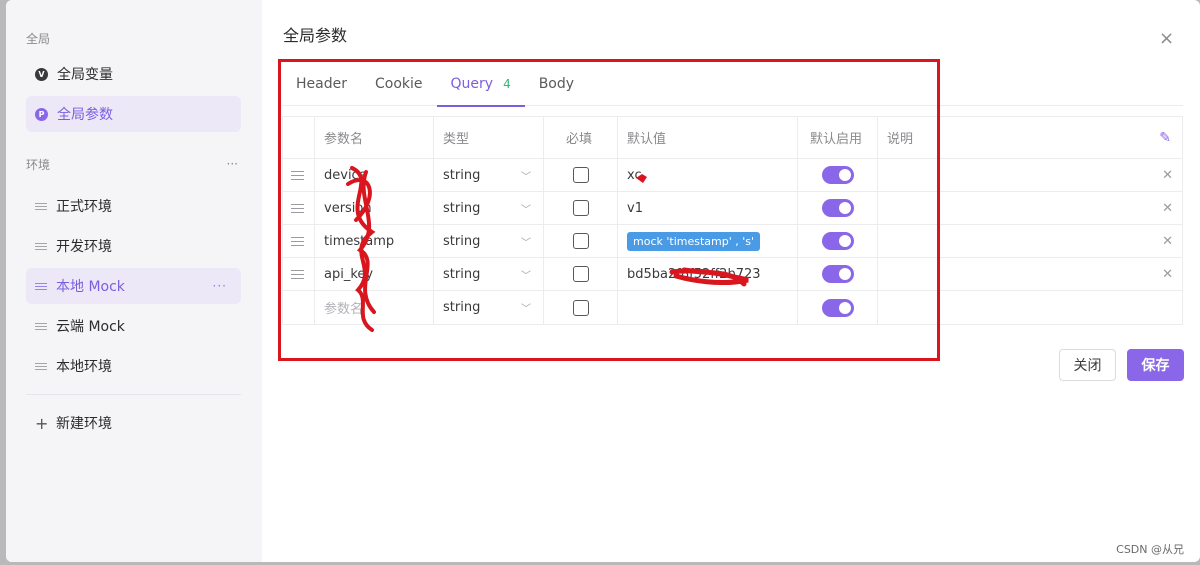 Image resolution: width=1200 pixels, height=565 pixels. Describe the element at coordinates (220, 286) in the screenshot. I see `env-item-more-icon: ···` at that location.